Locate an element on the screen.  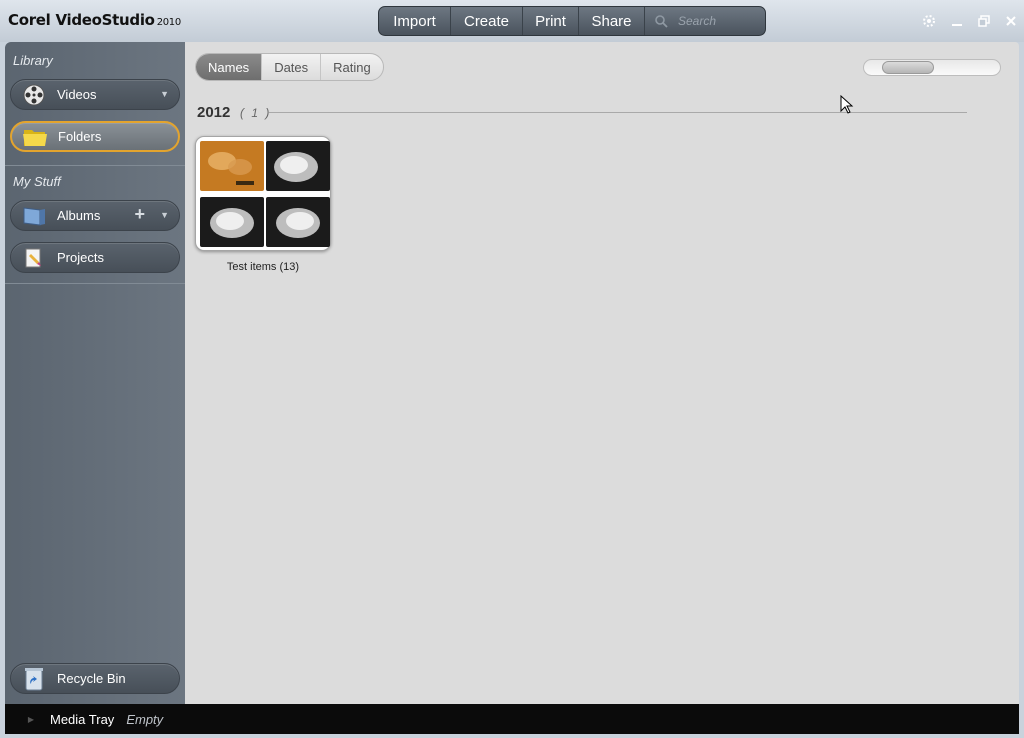
library-heading: Library is located at coordinates (33, 60).